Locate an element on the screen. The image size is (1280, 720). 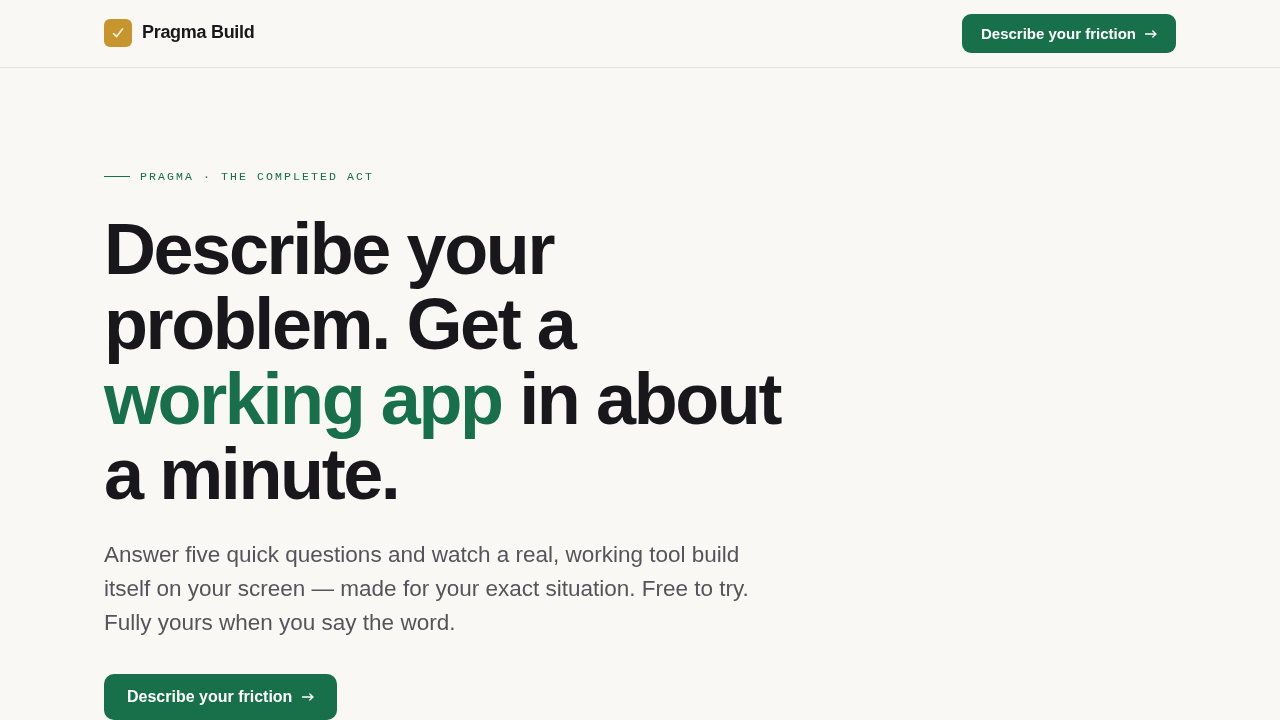
lead-paragraph: Answer five quick questions and watch a real, working tool build itself on your screen — made for your exact situation. Free to try. Fully yours when you say the word. is located at coordinates (427, 589).